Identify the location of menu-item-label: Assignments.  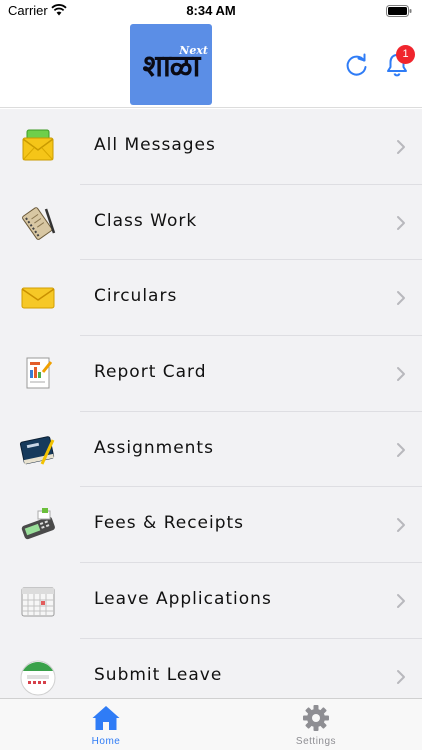
(154, 447).